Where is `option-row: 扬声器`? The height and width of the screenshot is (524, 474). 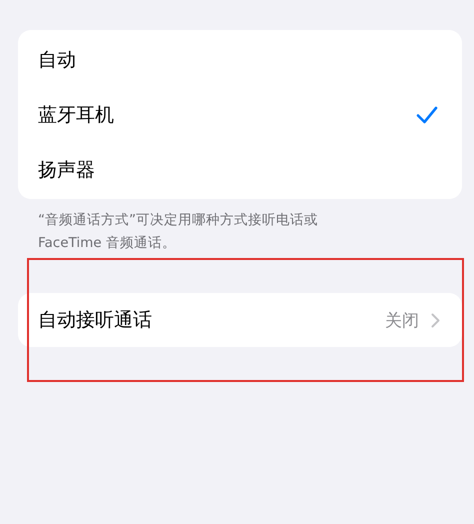
option-row: 扬声器 is located at coordinates (240, 169).